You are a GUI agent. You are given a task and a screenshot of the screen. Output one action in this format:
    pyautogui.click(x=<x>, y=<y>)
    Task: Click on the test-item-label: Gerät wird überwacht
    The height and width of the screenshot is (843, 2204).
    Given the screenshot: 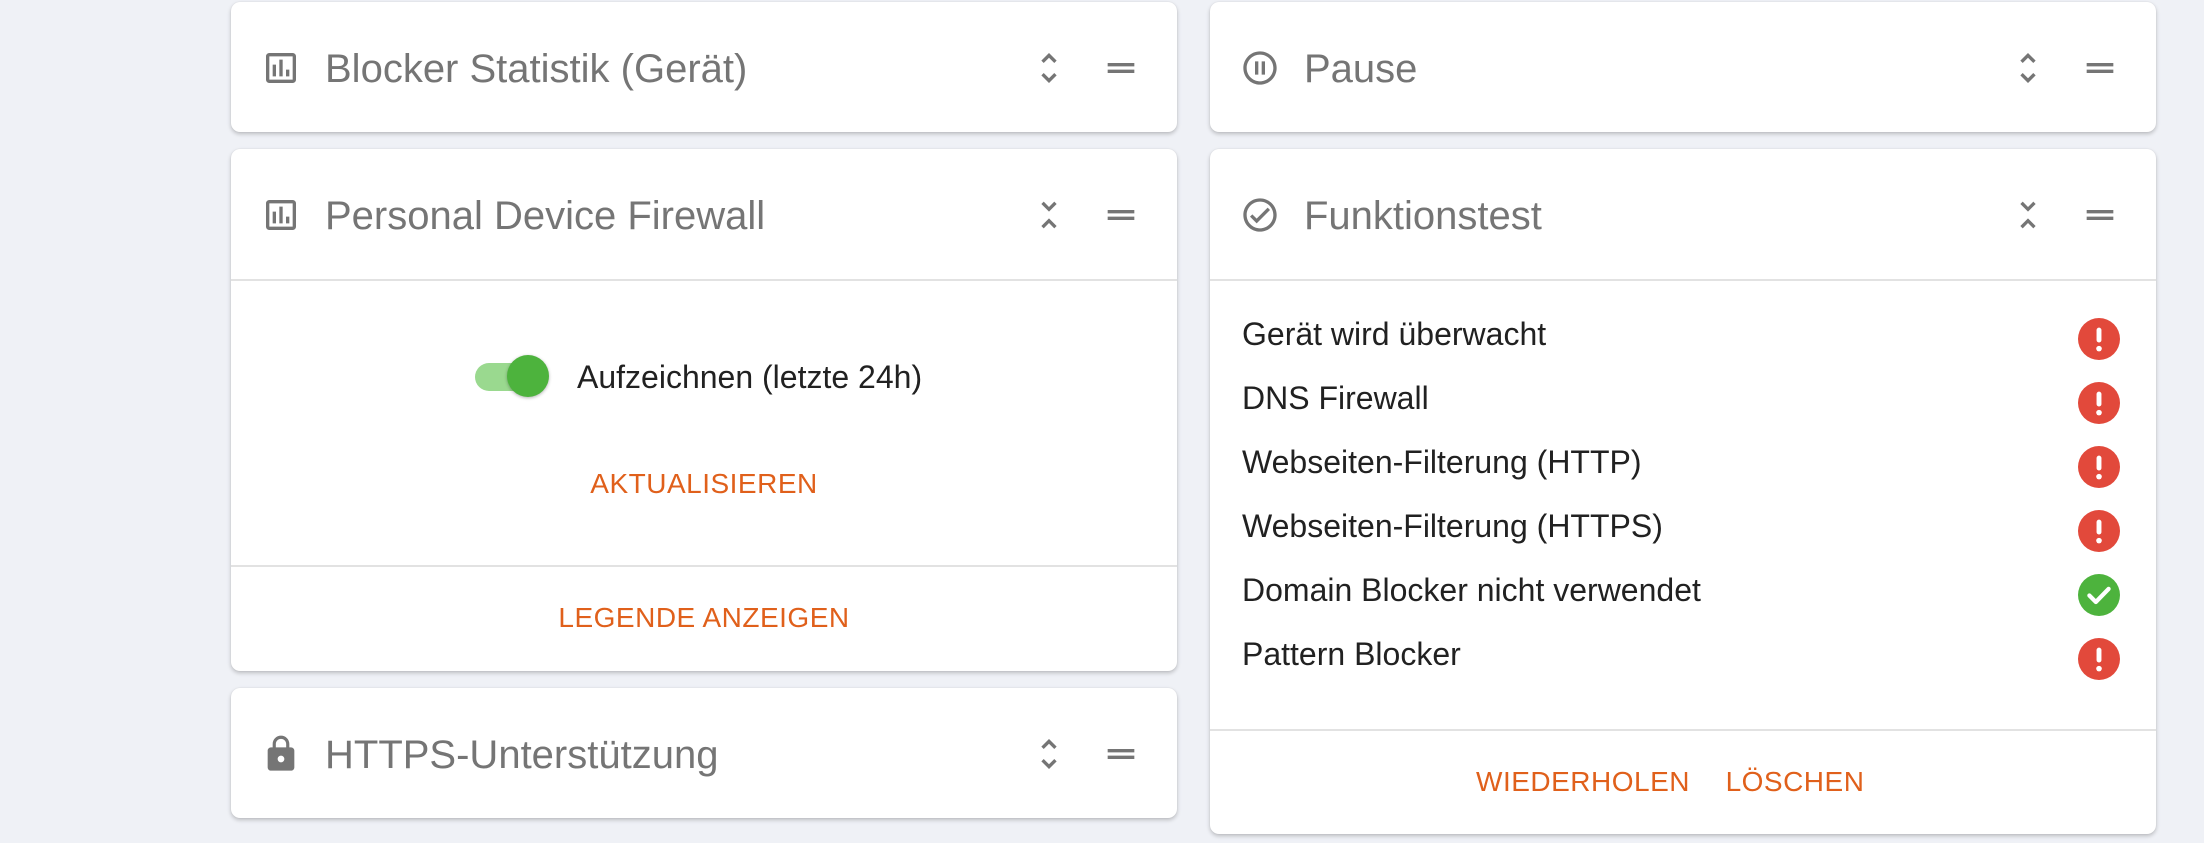 What is the action you would take?
    pyautogui.click(x=1394, y=334)
    